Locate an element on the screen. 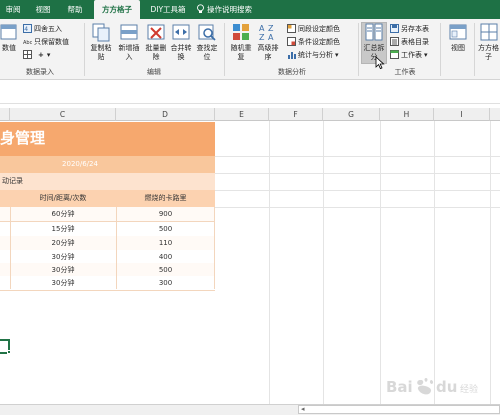 This screenshot has width=500, height=415. sort-icon: A Z Z A is located at coordinates (266, 33).